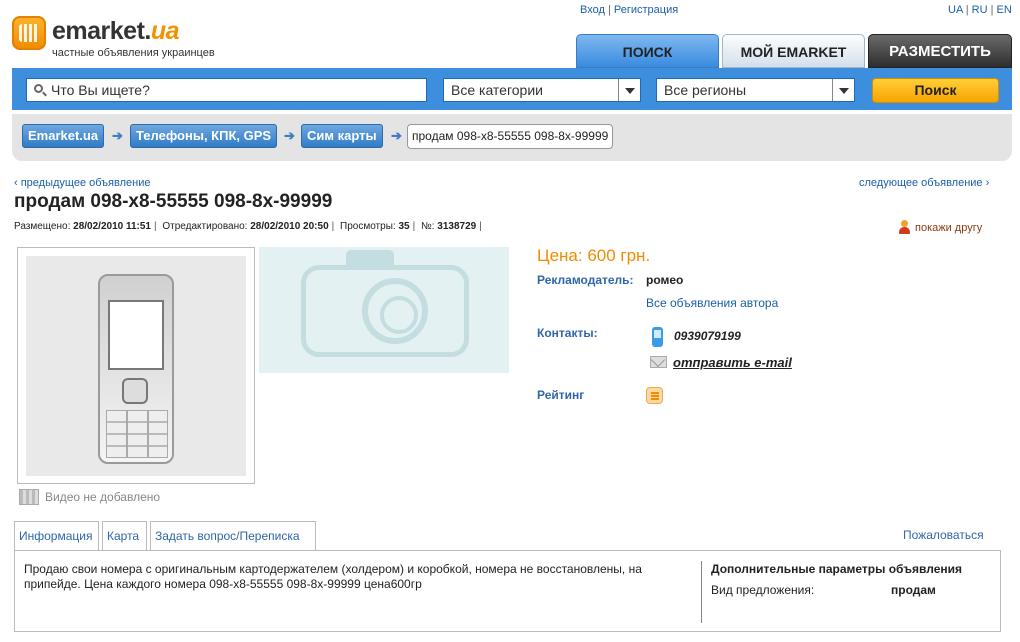 This screenshot has width=1020, height=642. What do you see at coordinates (955, 10) in the screenshot?
I see `lang-ua: UA` at bounding box center [955, 10].